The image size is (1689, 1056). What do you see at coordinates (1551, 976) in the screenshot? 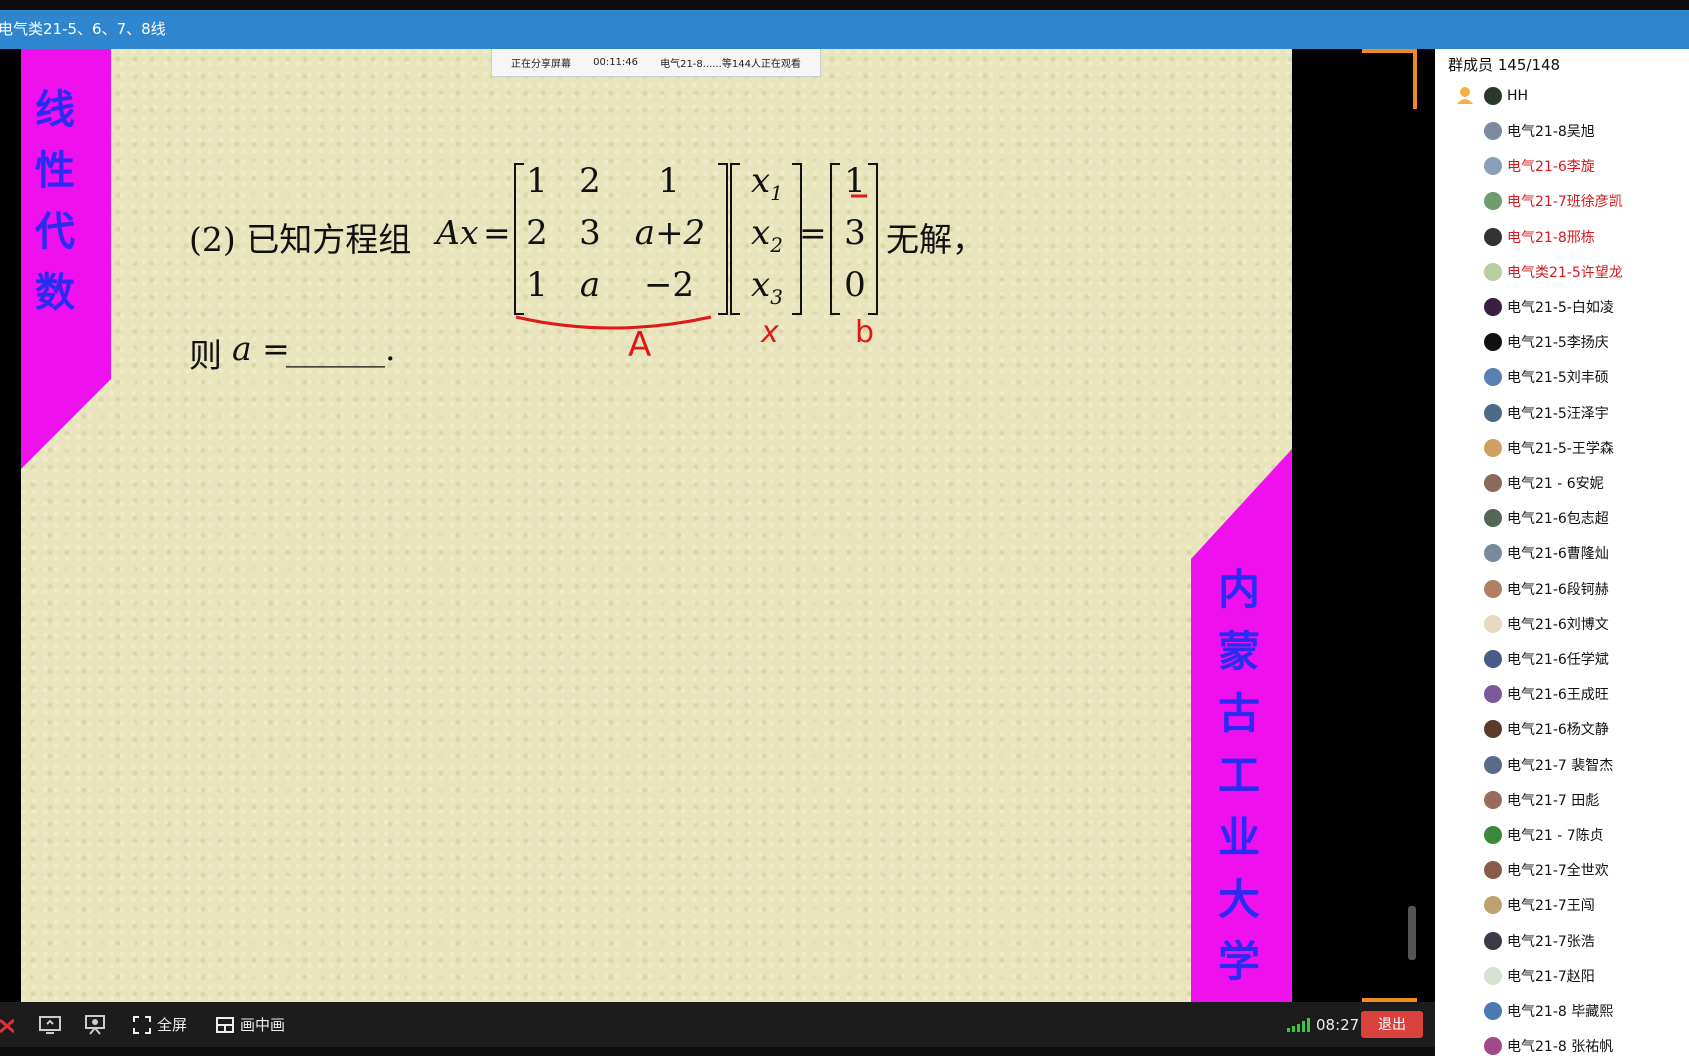
I see `member-name: 电气21-7赵阳` at bounding box center [1551, 976].